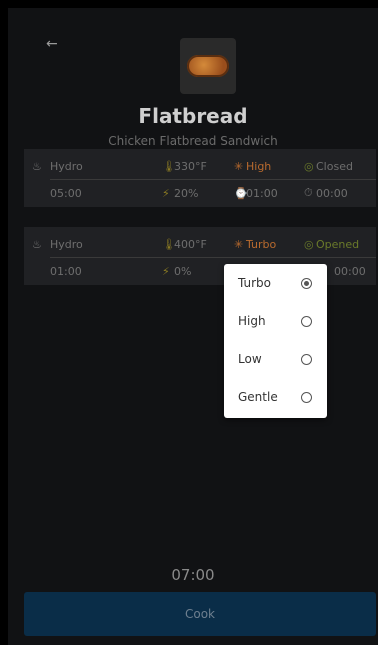 The height and width of the screenshot is (645, 378). I want to click on recipe-thumbnail, so click(208, 66).